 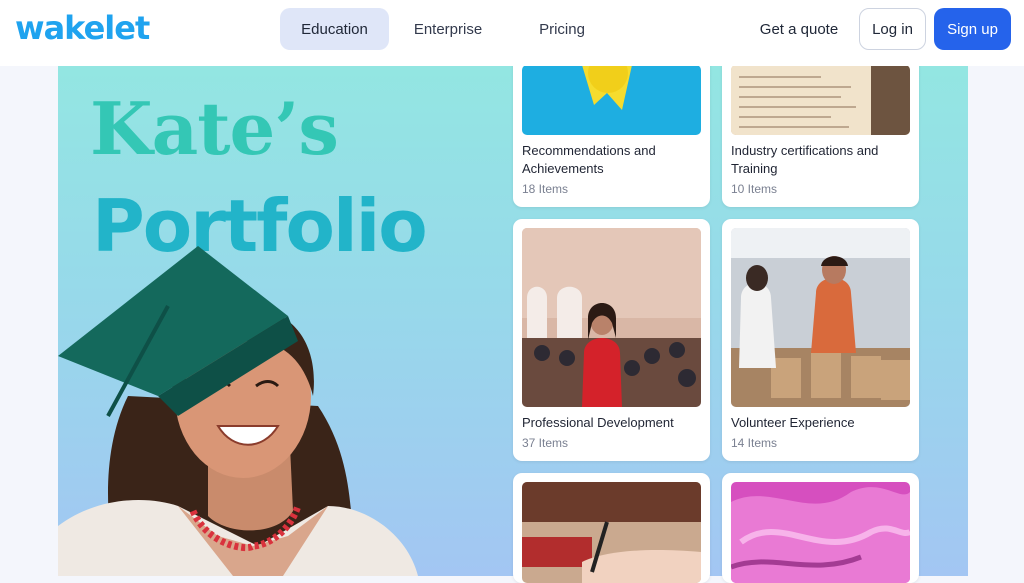 What do you see at coordinates (562, 29) in the screenshot?
I see `tab-pricing: Pricing` at bounding box center [562, 29].